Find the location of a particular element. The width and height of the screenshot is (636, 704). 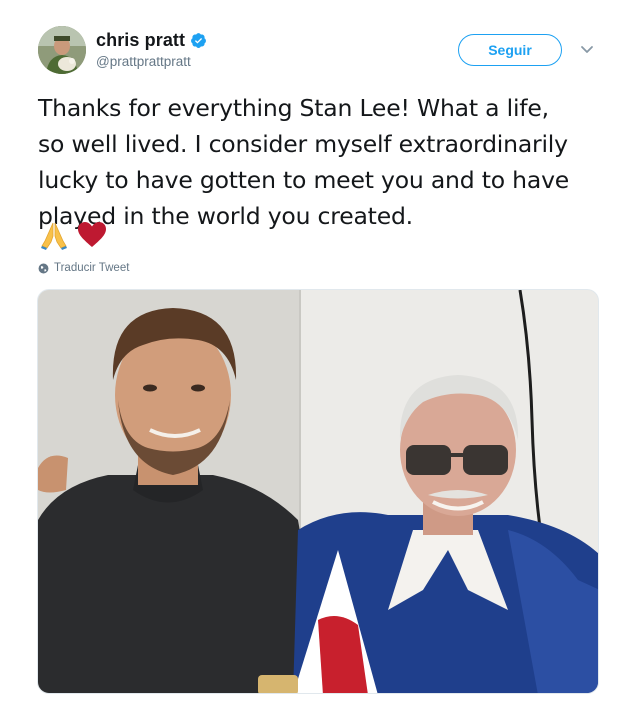

user-name-block: chris pratt @prattprattpratt is located at coordinates (151, 49).